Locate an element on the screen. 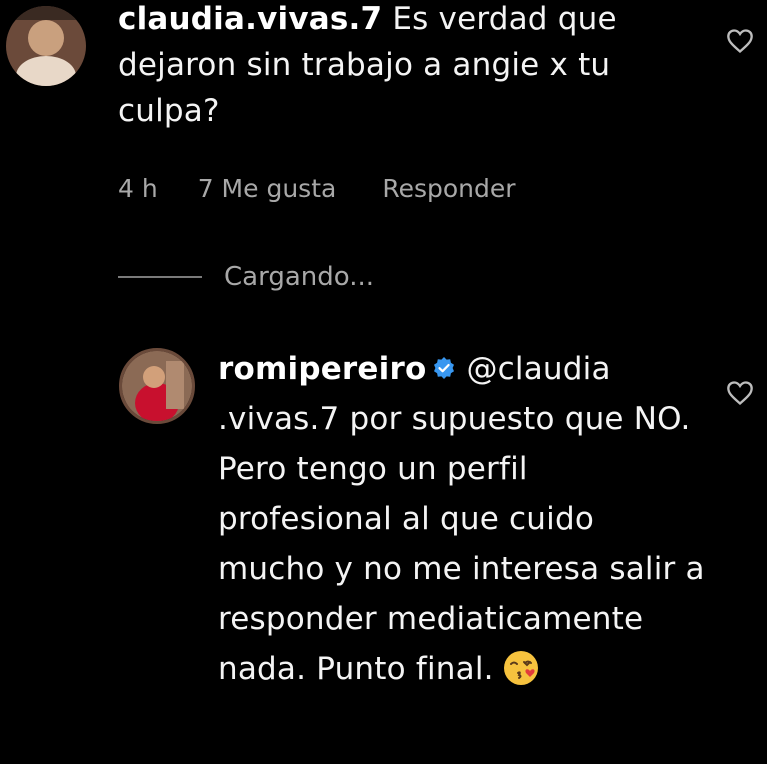  comment-meta-claudia: 4 h 7 Me gusta Responder is located at coordinates (317, 188).